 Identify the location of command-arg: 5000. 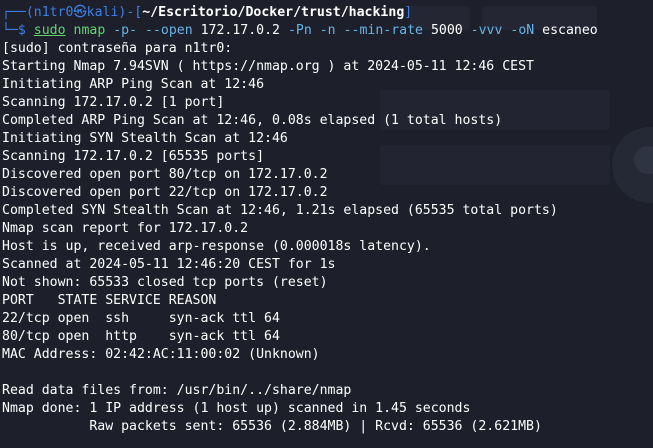
(446, 30).